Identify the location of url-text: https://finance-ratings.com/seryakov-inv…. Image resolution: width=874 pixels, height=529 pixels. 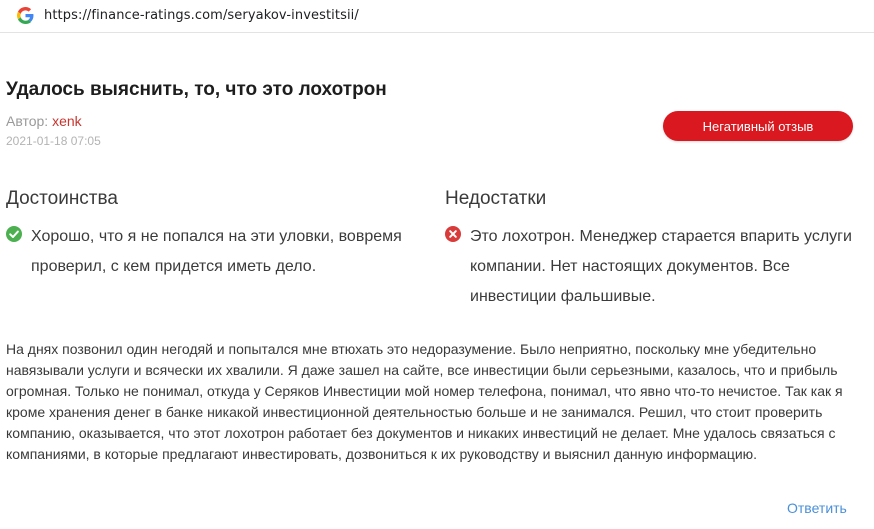
(201, 15).